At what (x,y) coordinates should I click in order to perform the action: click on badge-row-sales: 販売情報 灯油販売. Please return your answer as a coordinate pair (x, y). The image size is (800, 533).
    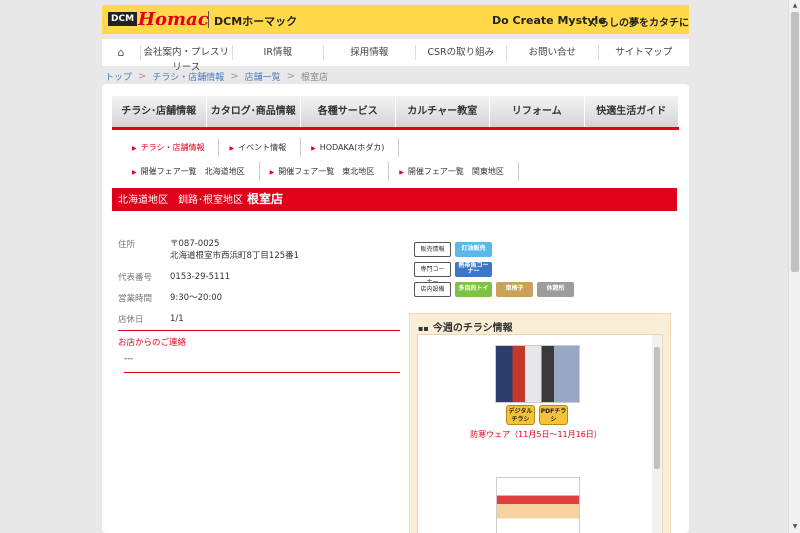
    Looking at the image, I should click on (494, 249).